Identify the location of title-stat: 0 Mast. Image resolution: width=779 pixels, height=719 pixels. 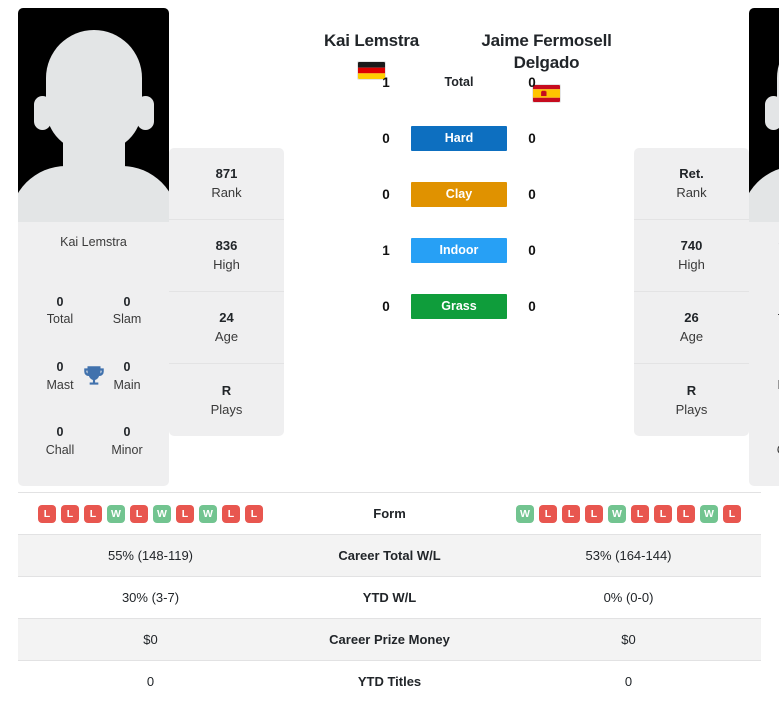
(771, 376).